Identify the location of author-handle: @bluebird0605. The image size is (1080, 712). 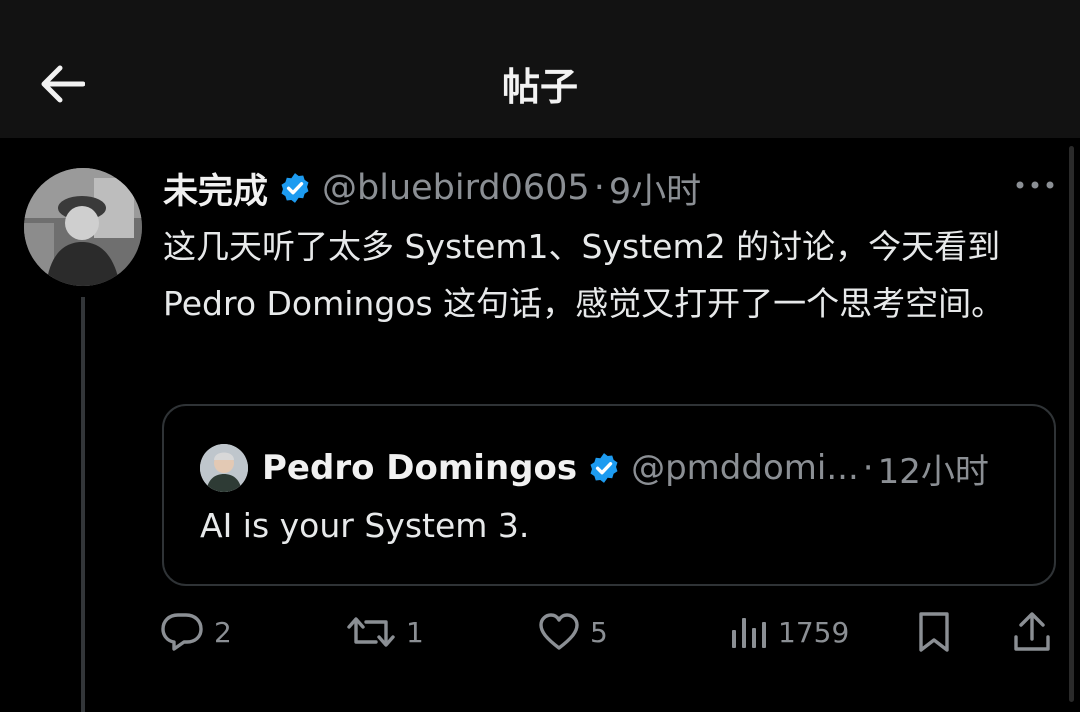
(456, 188).